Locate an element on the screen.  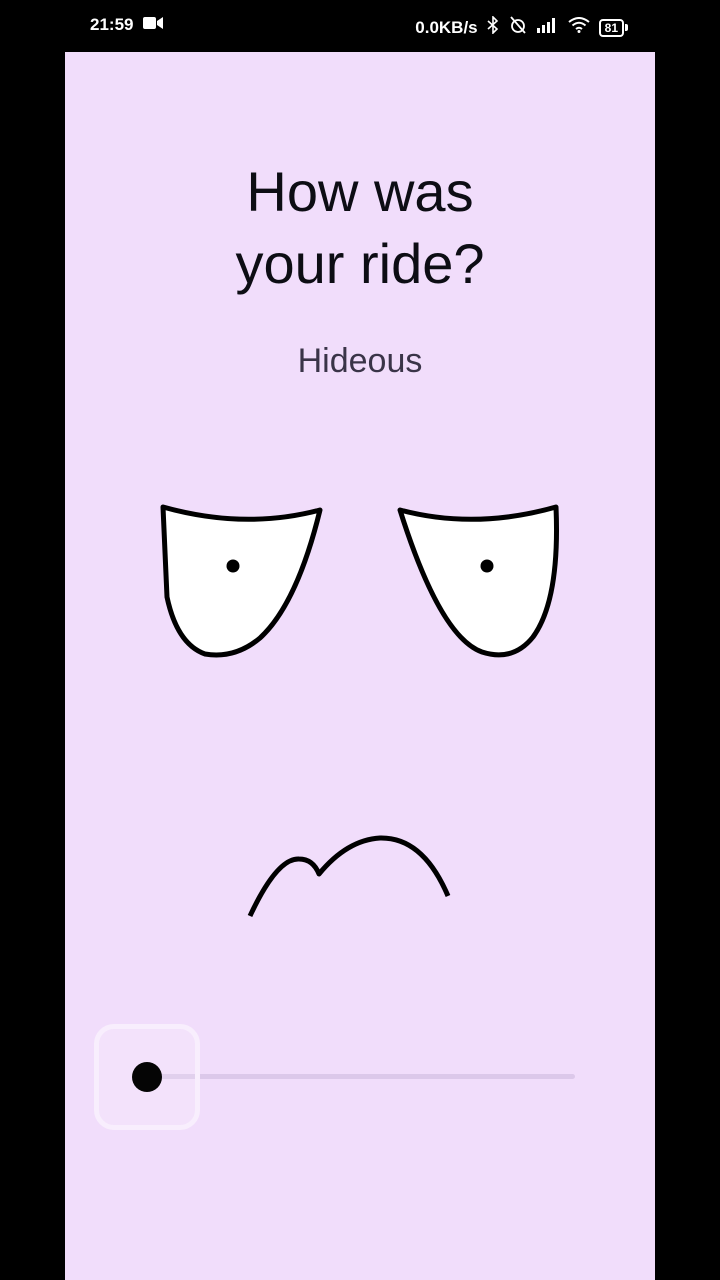
battery-tip is located at coordinates (626, 27).